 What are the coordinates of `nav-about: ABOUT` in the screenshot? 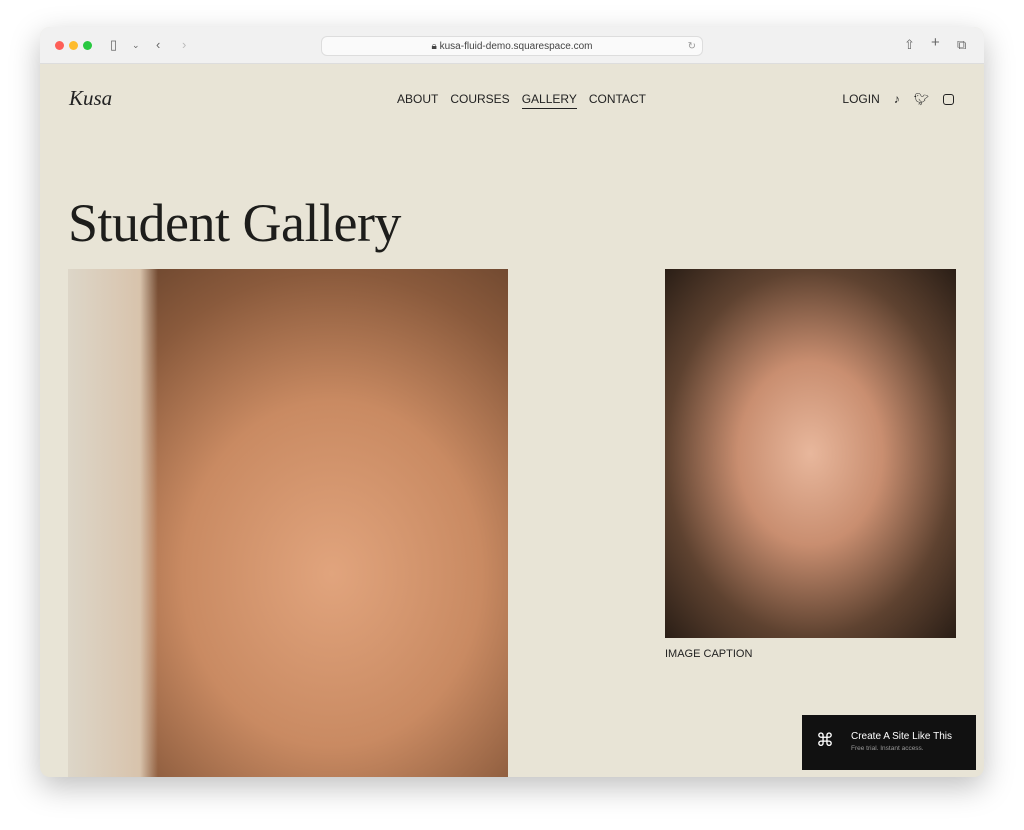 It's located at (417, 100).